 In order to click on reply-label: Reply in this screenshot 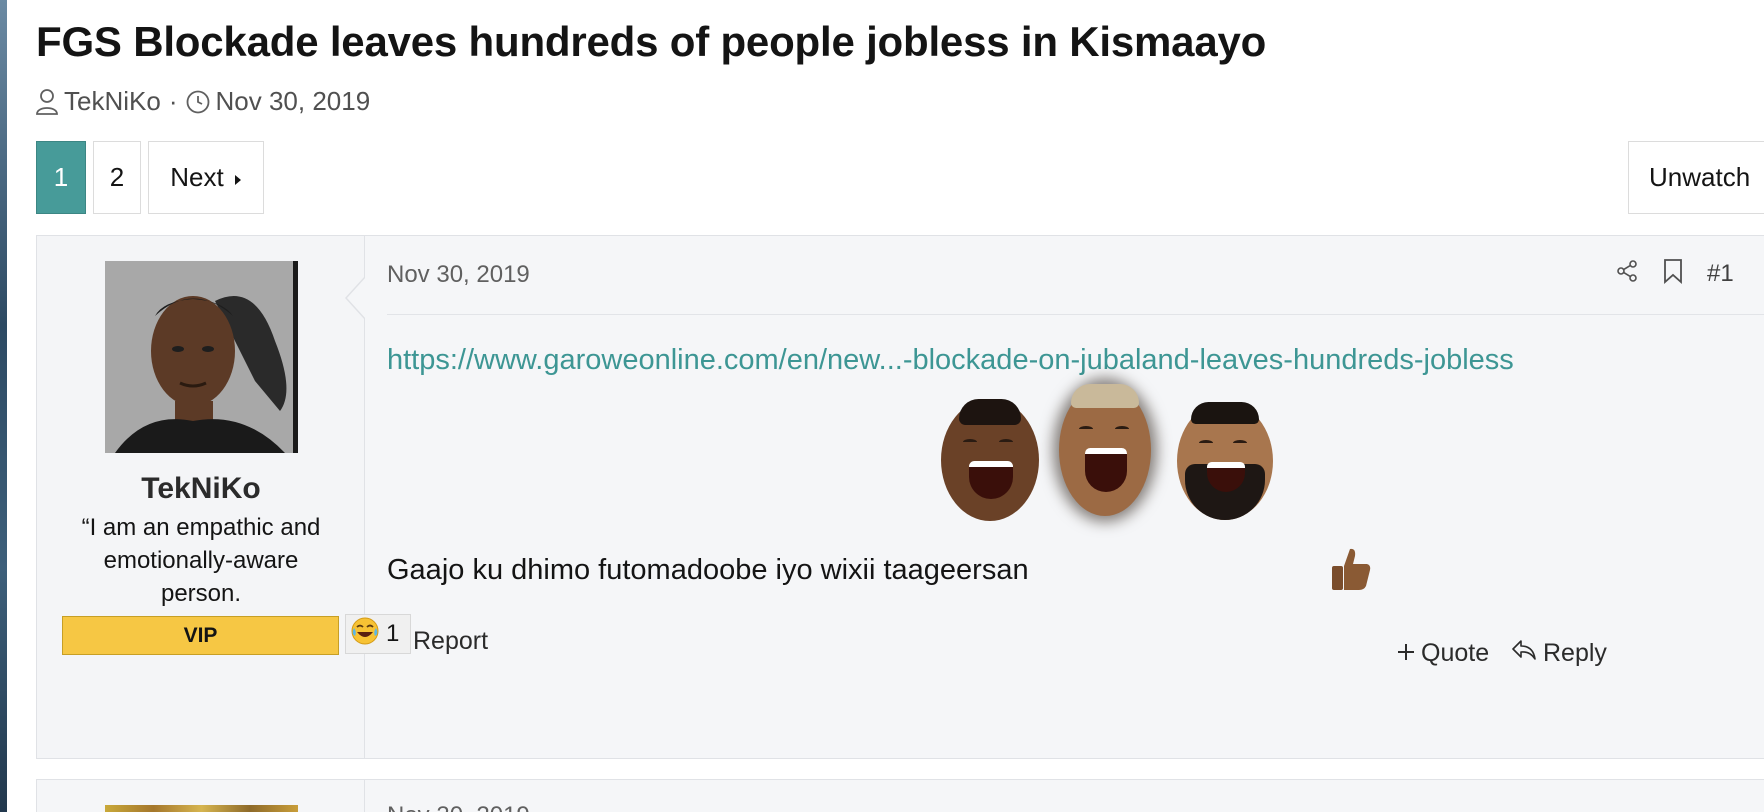, I will do `click(1575, 653)`.